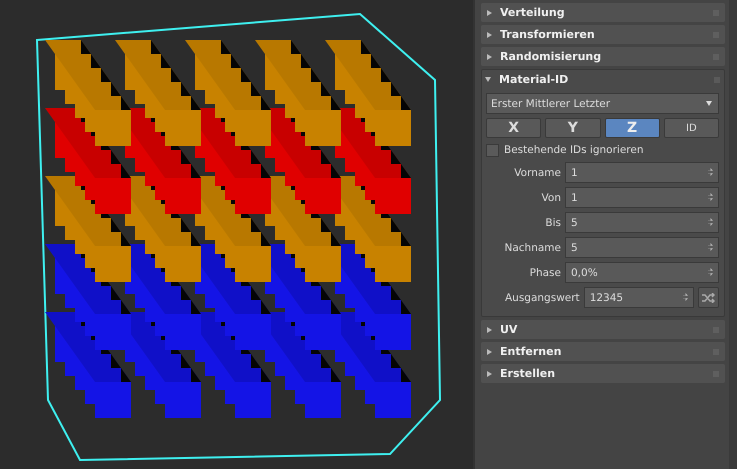  What do you see at coordinates (514, 128) in the screenshot?
I see `axis-button: X` at bounding box center [514, 128].